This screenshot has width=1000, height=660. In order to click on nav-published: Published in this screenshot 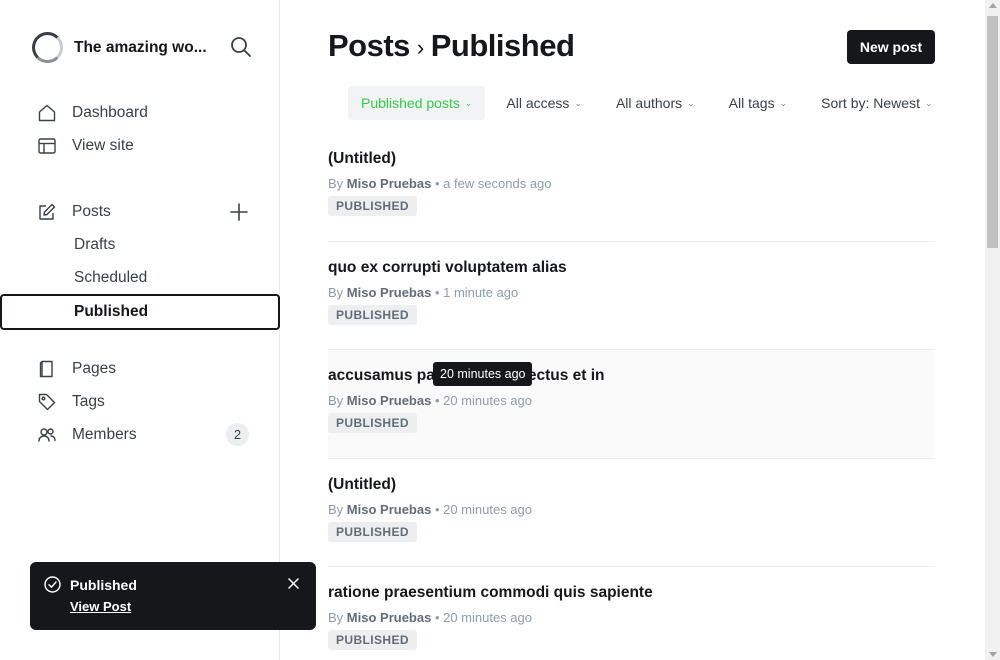, I will do `click(140, 312)`.